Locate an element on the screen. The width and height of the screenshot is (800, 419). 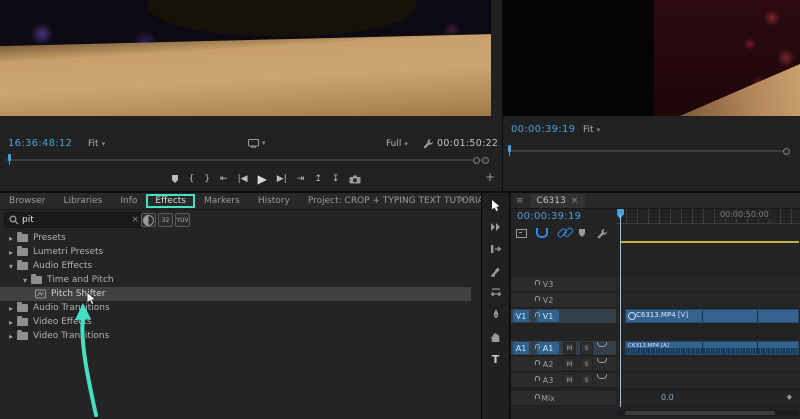
step-back-button: |◀ is located at coordinates (243, 179).